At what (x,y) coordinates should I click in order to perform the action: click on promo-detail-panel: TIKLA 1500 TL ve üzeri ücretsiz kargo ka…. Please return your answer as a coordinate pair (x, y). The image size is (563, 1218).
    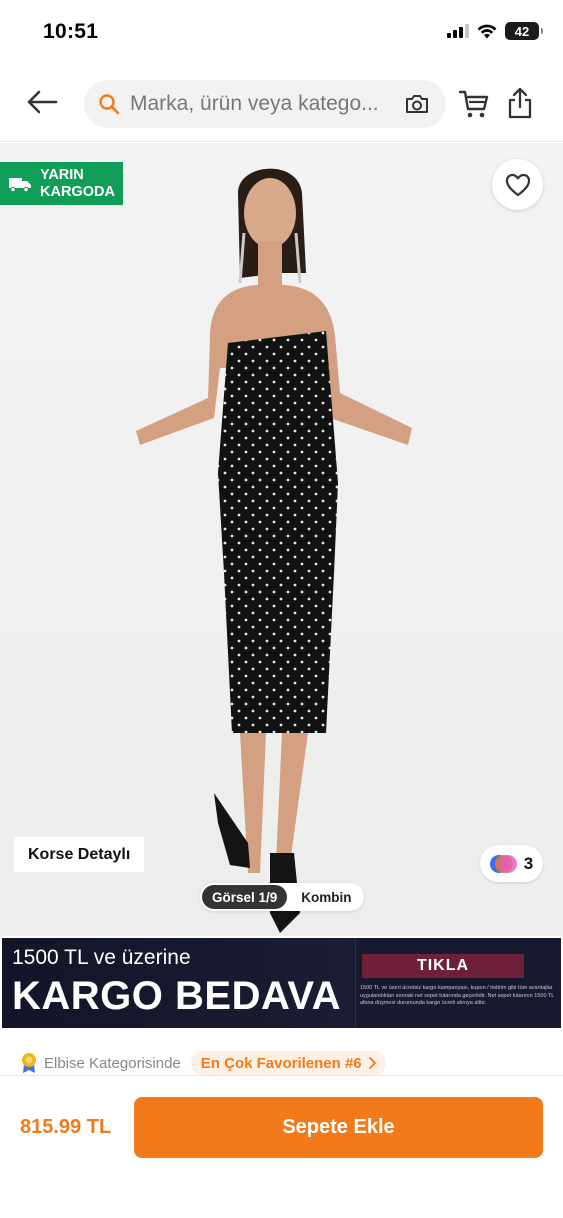
    Looking at the image, I should click on (458, 983).